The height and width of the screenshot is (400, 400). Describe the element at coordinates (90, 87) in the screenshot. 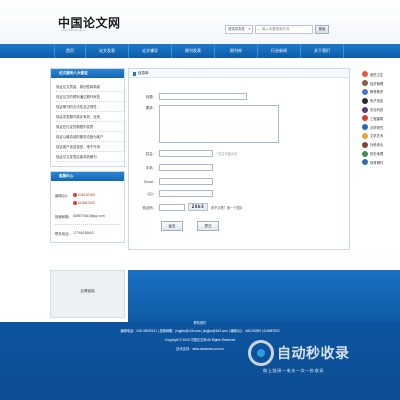

I see `list-item: 保证论文质量，原创性和新颖` at that location.